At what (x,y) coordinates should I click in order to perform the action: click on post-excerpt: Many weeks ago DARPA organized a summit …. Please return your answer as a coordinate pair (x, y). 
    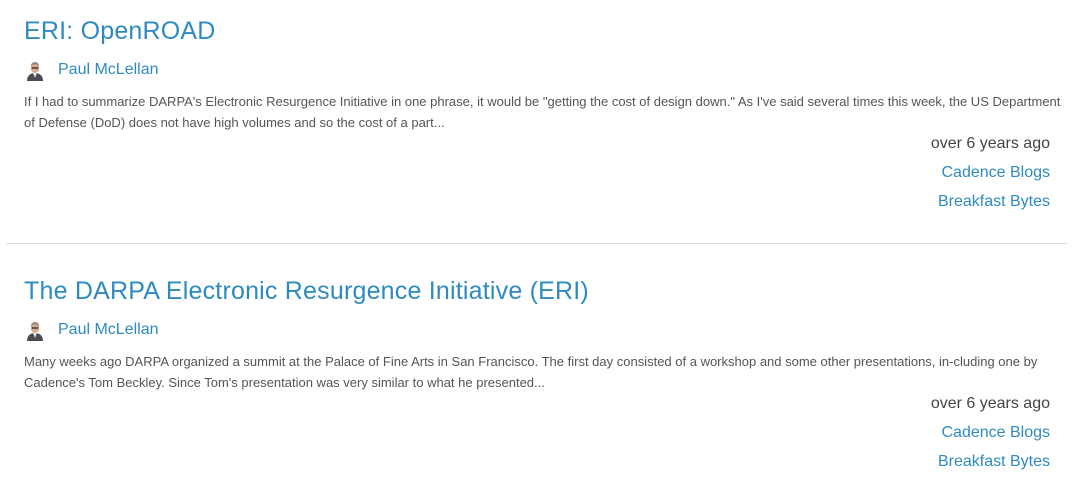
    Looking at the image, I should click on (531, 372).